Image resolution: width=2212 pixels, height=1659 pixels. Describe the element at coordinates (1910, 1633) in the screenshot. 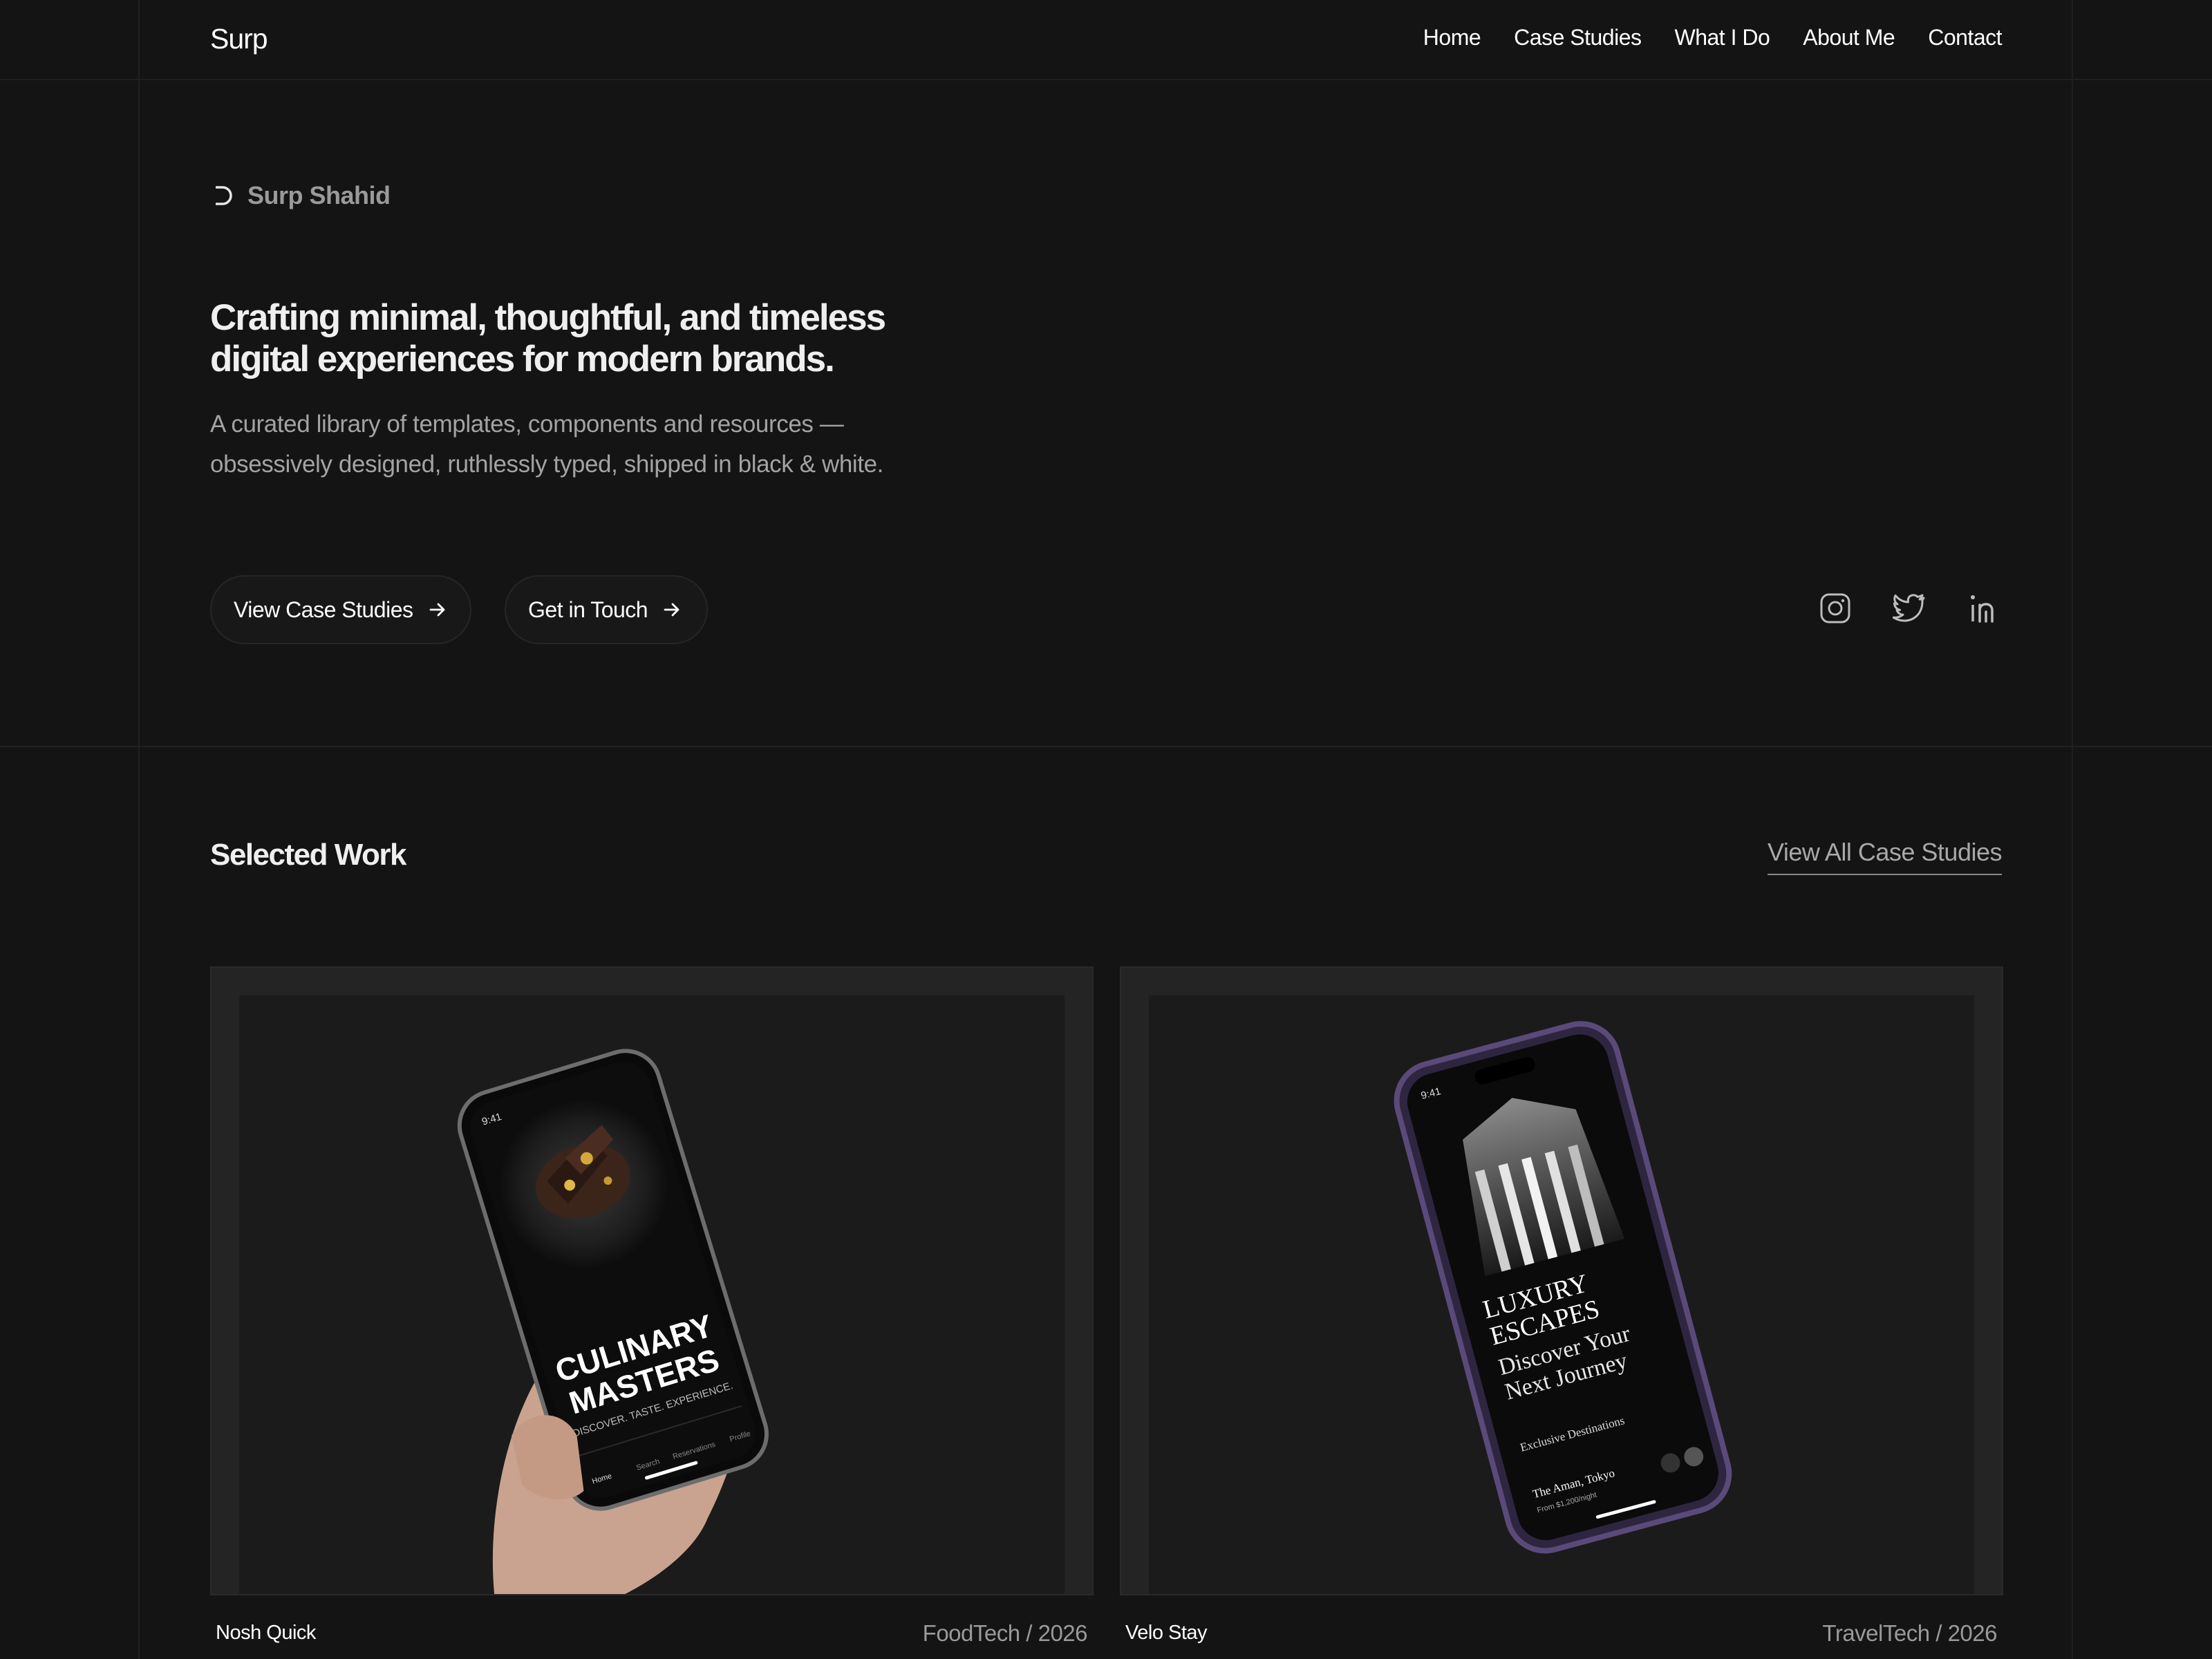

I see `project-meta-velo-stay: TravelTech / 2026` at that location.